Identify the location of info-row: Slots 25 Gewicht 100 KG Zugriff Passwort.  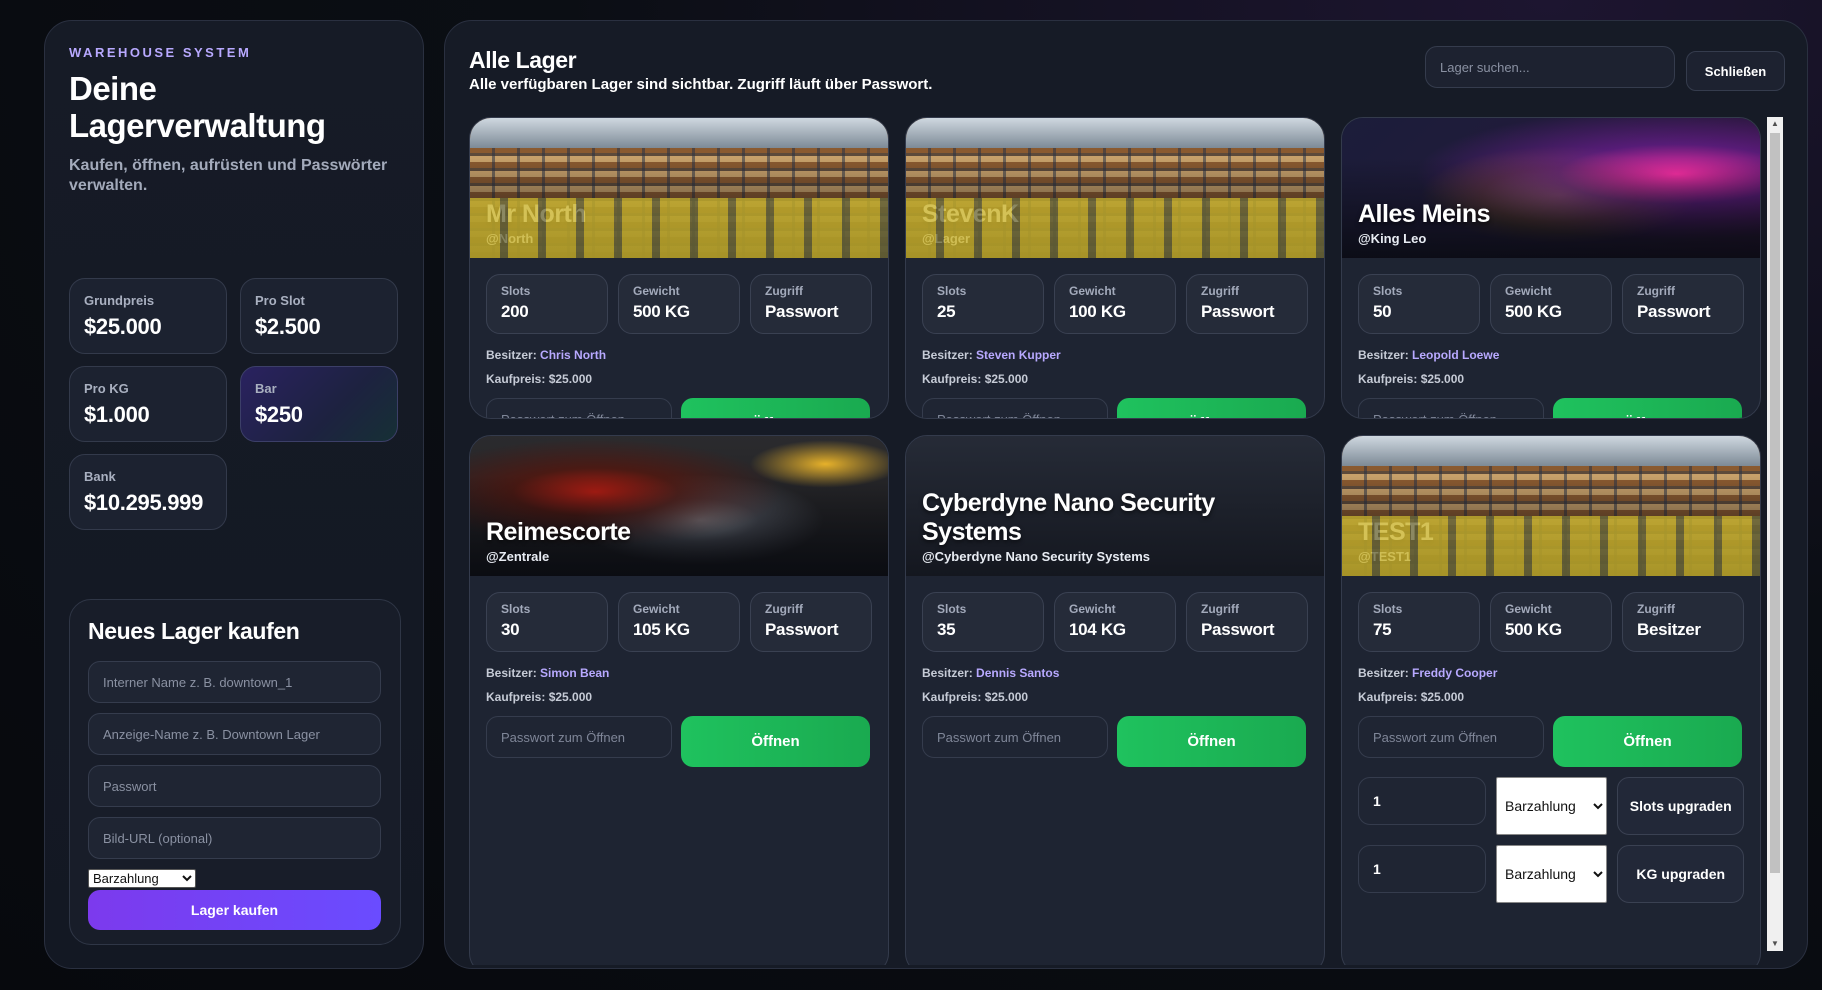
(1115, 304).